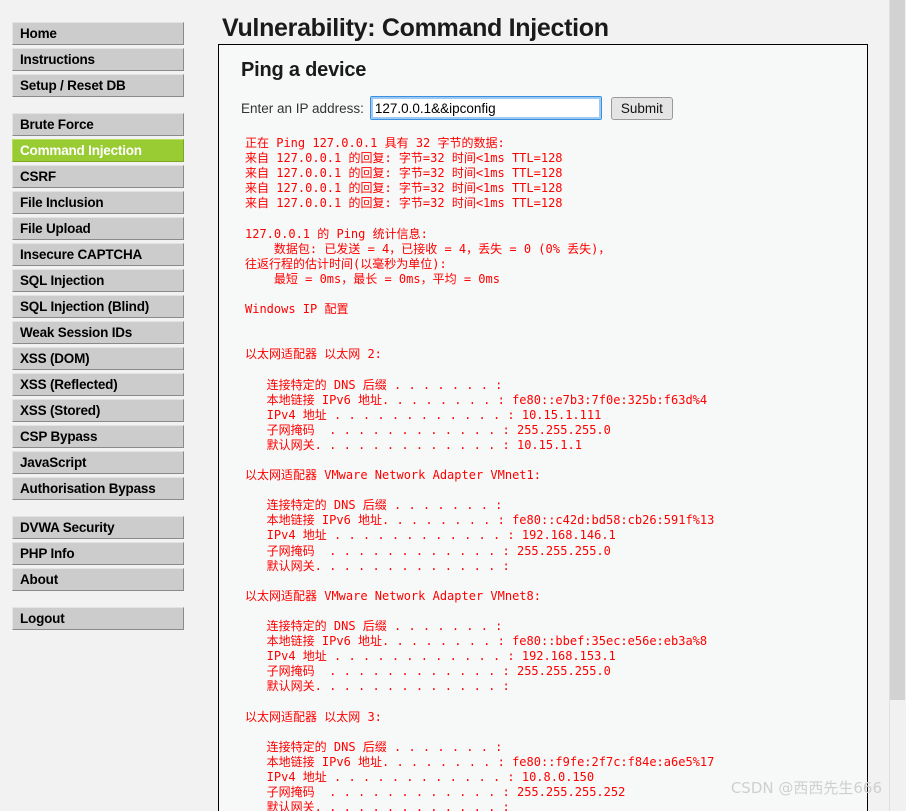 The height and width of the screenshot is (811, 906). I want to click on sidebar-item-insecure-captcha: Insecure CAPTCHA, so click(98, 254).